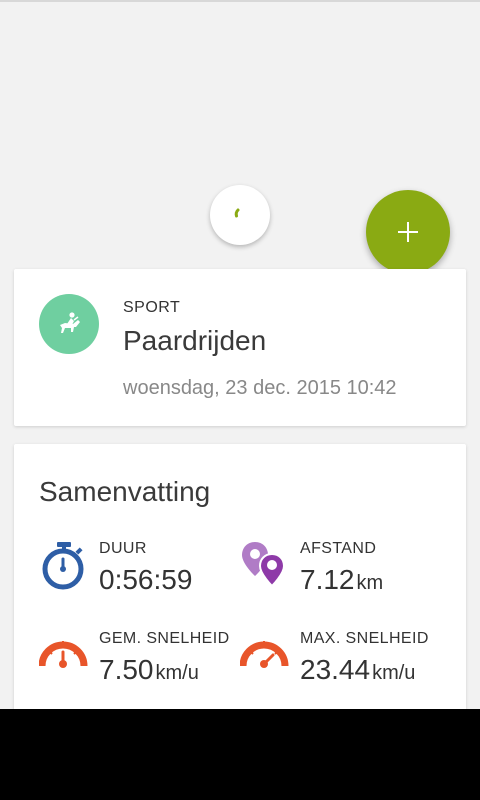 The height and width of the screenshot is (800, 480). Describe the element at coordinates (394, 673) in the screenshot. I see `max-speed-unit: km/u` at that location.